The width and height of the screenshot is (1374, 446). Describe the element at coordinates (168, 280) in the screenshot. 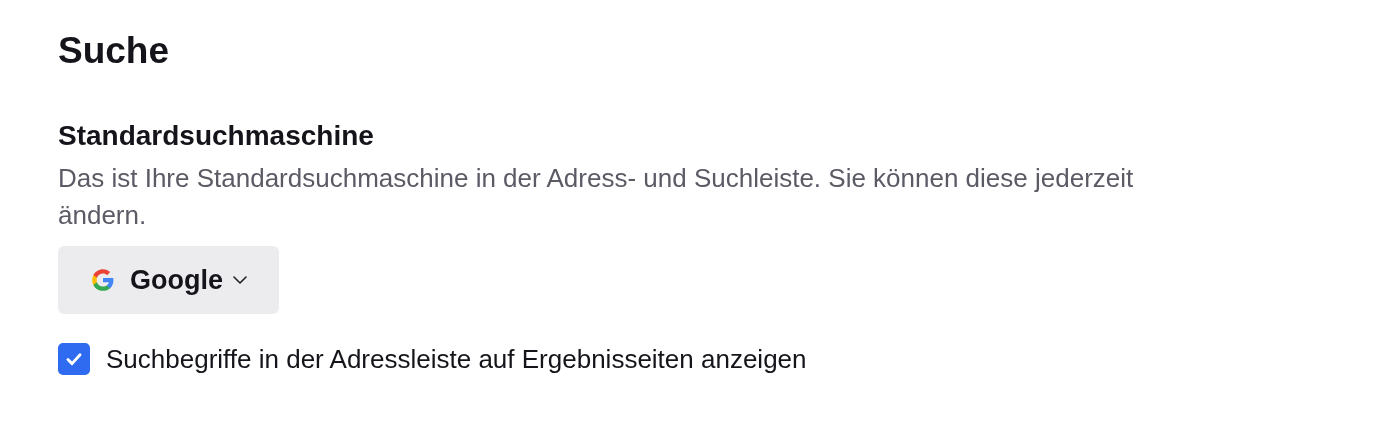

I see `search-engine-dropdown: Google` at that location.